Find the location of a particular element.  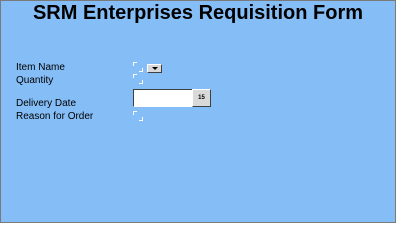

item-name-dropdown is located at coordinates (148, 67).